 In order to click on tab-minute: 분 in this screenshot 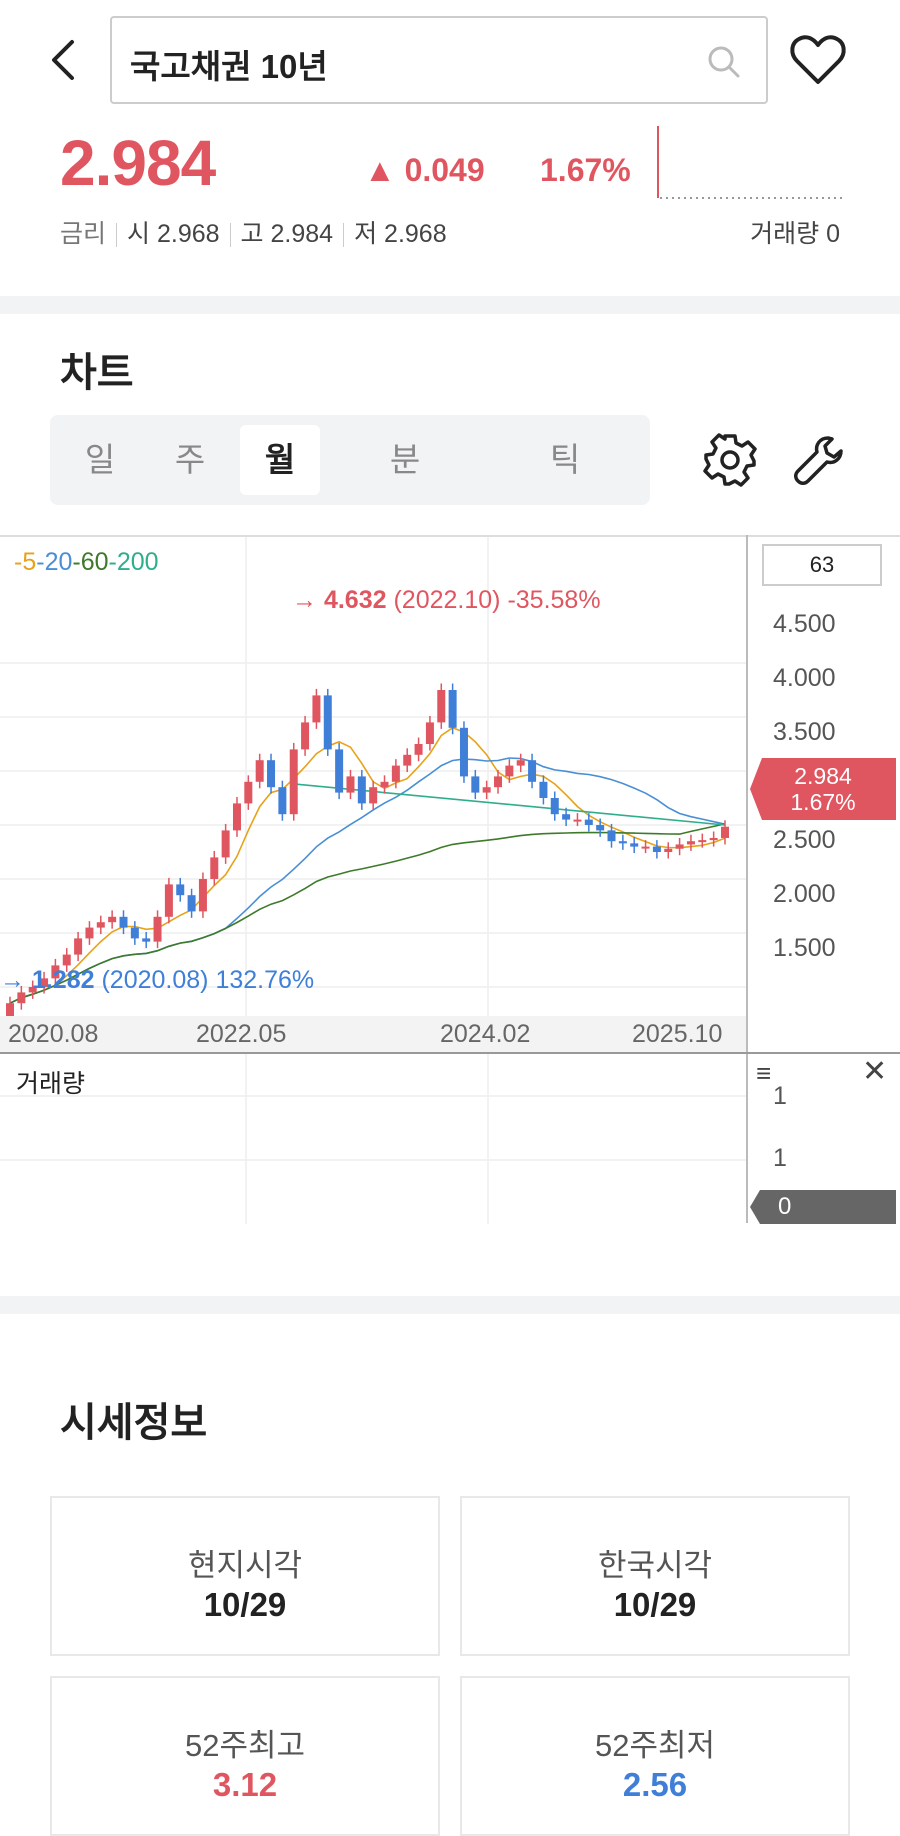, I will do `click(405, 460)`.